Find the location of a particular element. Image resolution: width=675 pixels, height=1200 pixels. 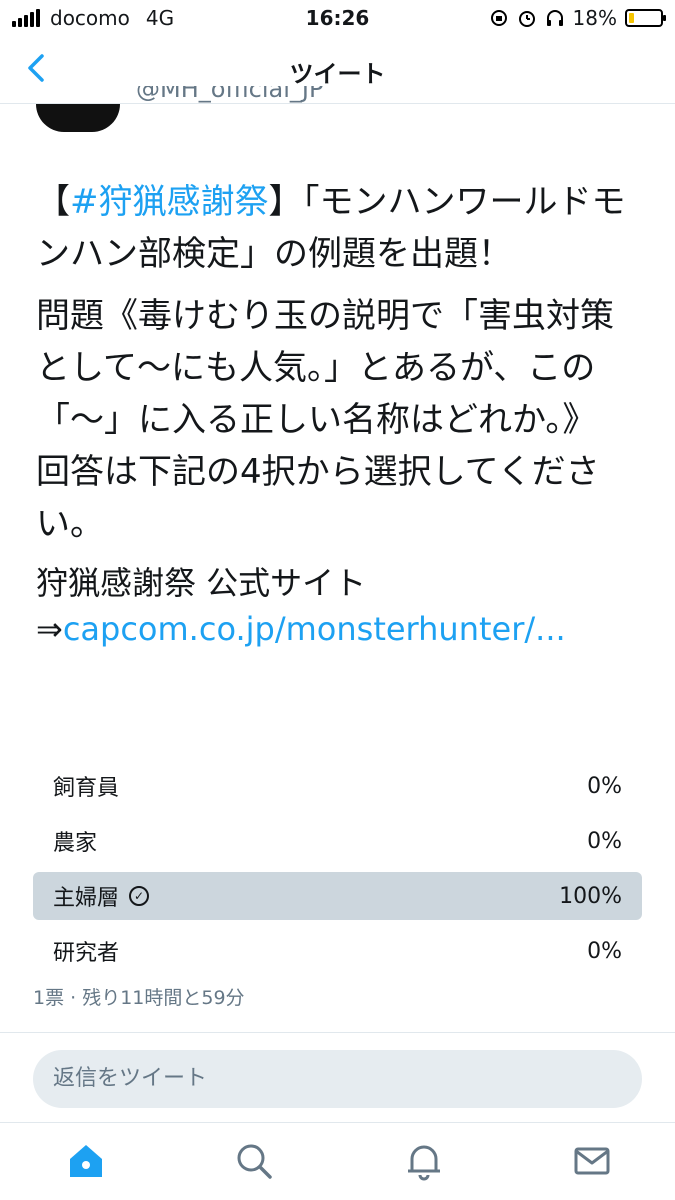

poll-option-label-wrap: 主婦層 ✓ is located at coordinates (101, 896).